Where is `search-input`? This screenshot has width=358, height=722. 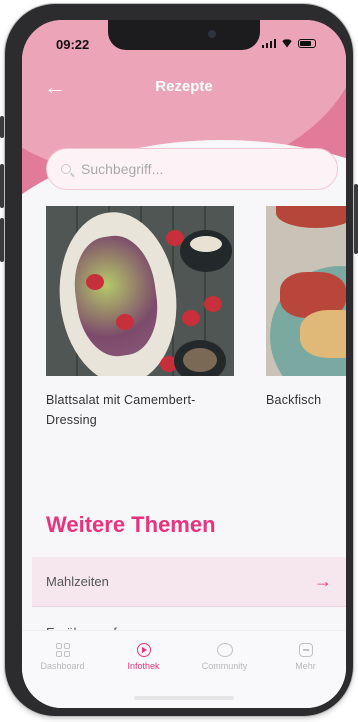
search-input is located at coordinates (191, 169).